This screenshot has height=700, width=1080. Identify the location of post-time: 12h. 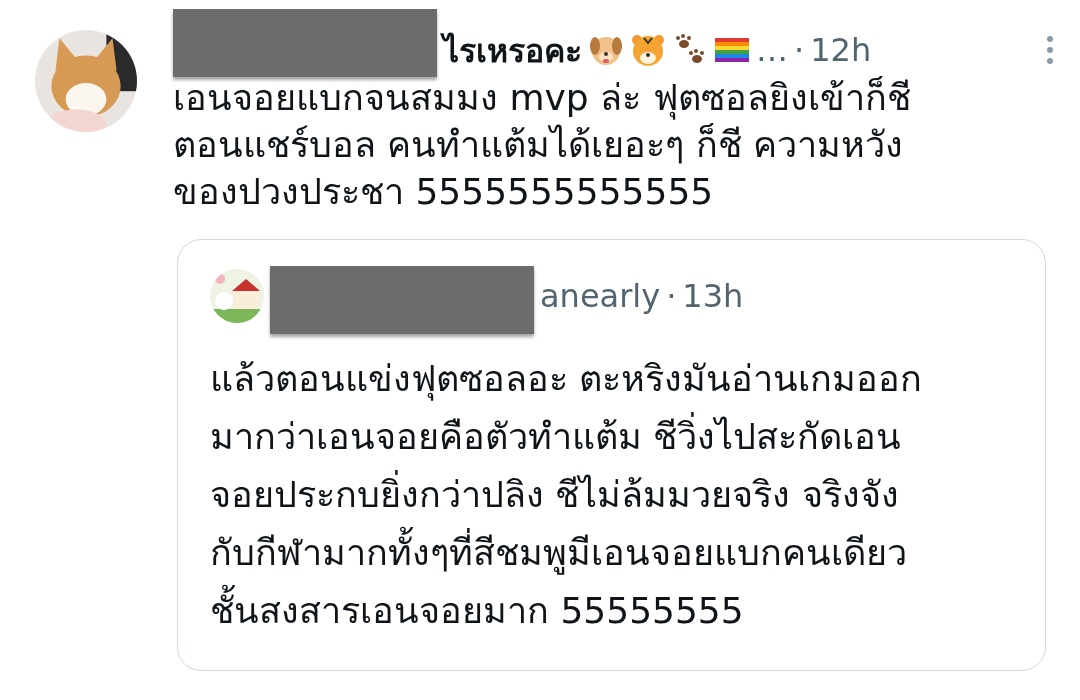
(841, 50).